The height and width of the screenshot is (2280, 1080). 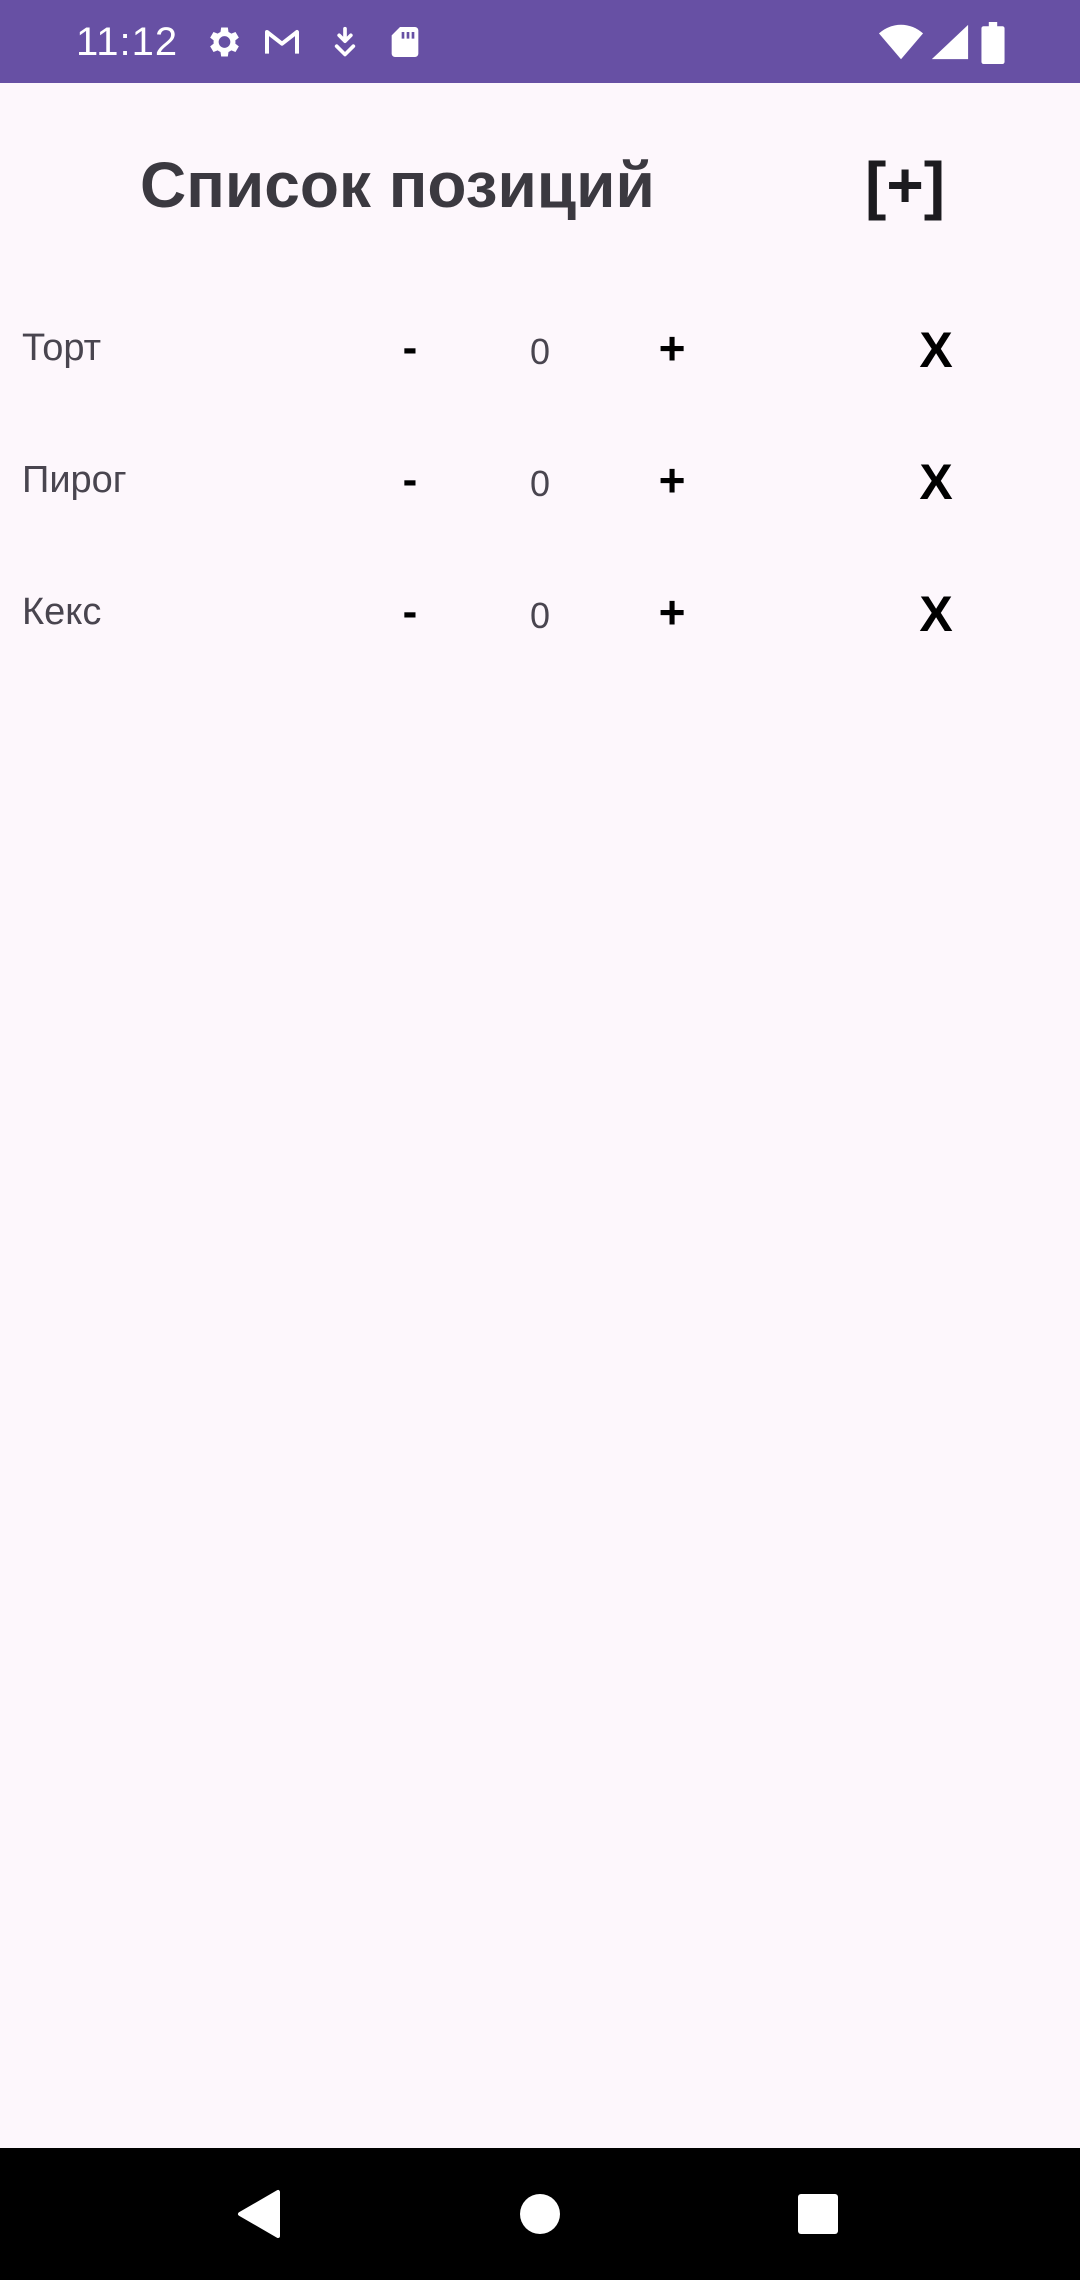 I want to click on battery-icon, so click(x=993, y=43).